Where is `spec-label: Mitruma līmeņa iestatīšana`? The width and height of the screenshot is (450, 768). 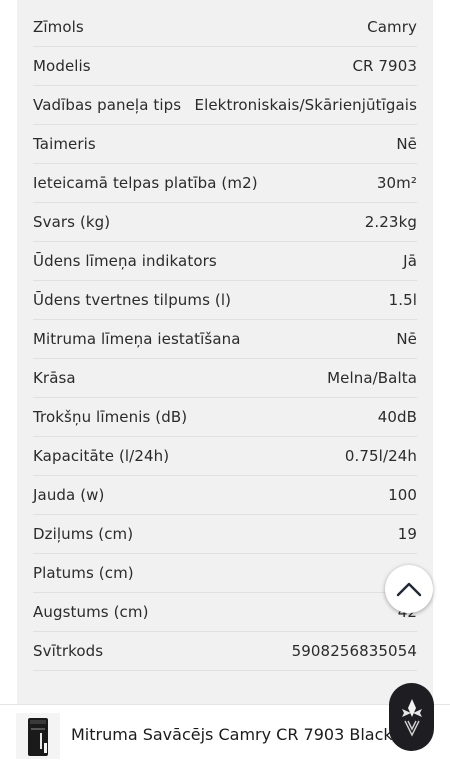 spec-label: Mitruma līmeņa iestatīšana is located at coordinates (137, 339).